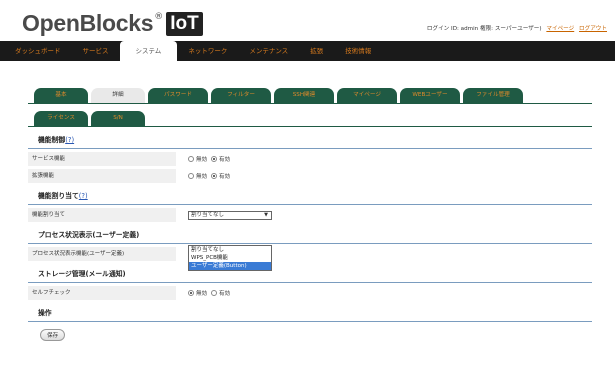  I want to click on tab-license: ライセンス, so click(61, 118).